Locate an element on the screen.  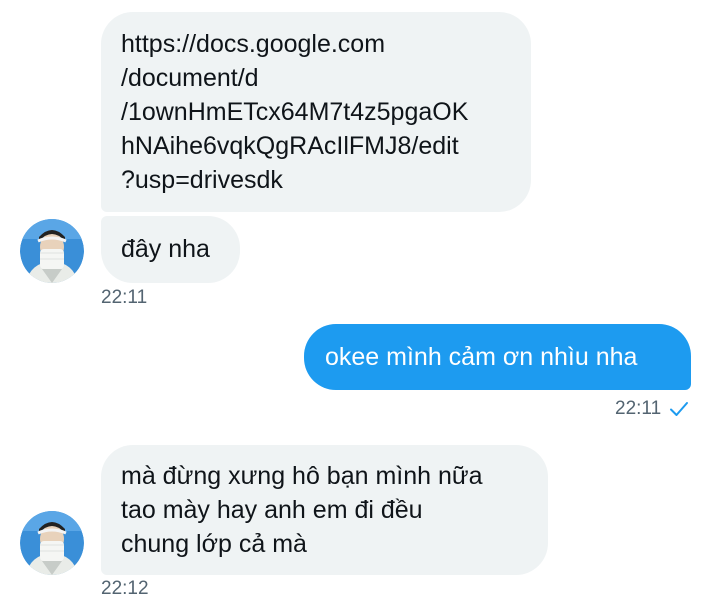
message-bubble-outgoing: okee mình cảm ơn nhìu nha is located at coordinates (497, 357).